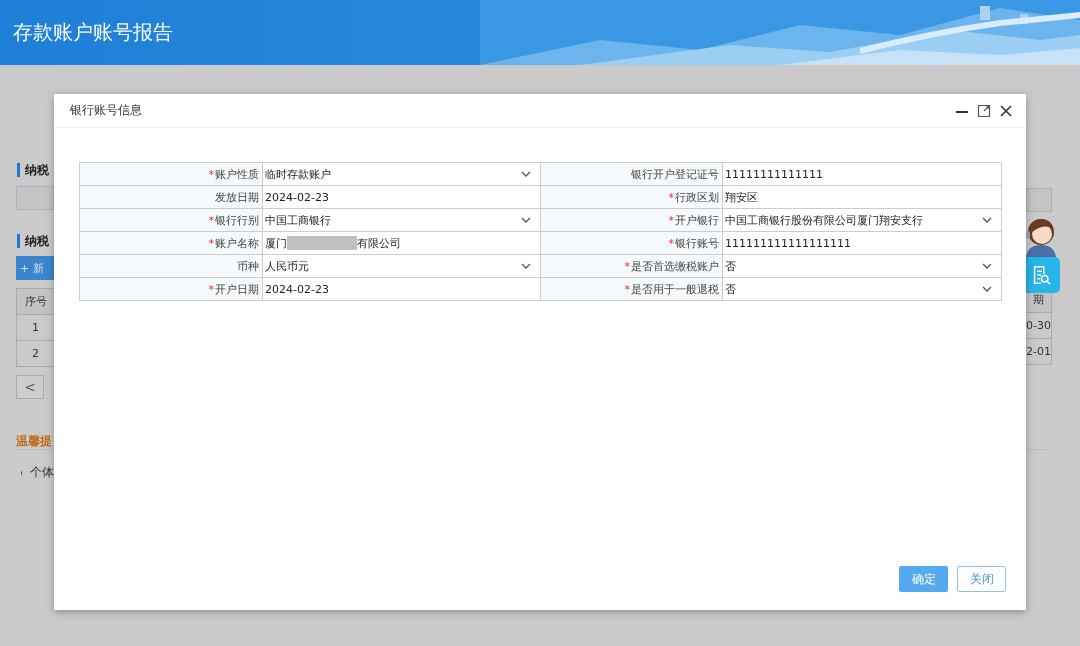 The width and height of the screenshot is (1080, 646). What do you see at coordinates (862, 174) in the screenshot?
I see `input-field: 11111111111111` at bounding box center [862, 174].